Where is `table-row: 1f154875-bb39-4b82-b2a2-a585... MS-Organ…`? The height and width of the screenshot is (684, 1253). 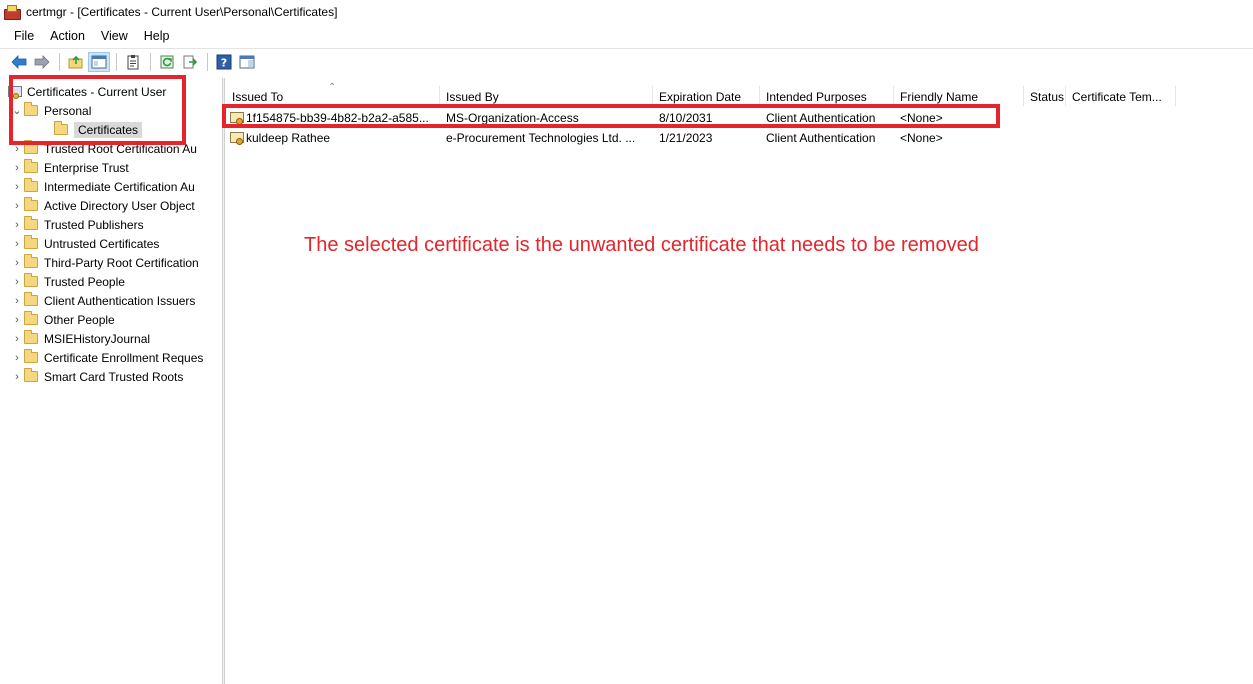
table-row: 1f154875-bb39-4b82-b2a2-a585... MS-Organ… is located at coordinates (625, 118).